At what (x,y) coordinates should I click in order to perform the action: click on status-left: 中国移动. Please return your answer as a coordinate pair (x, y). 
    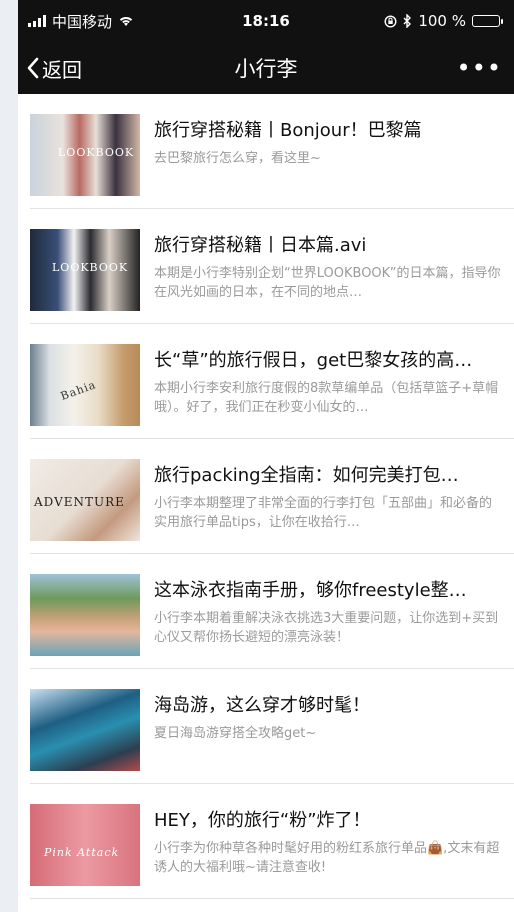
    Looking at the image, I should click on (81, 21).